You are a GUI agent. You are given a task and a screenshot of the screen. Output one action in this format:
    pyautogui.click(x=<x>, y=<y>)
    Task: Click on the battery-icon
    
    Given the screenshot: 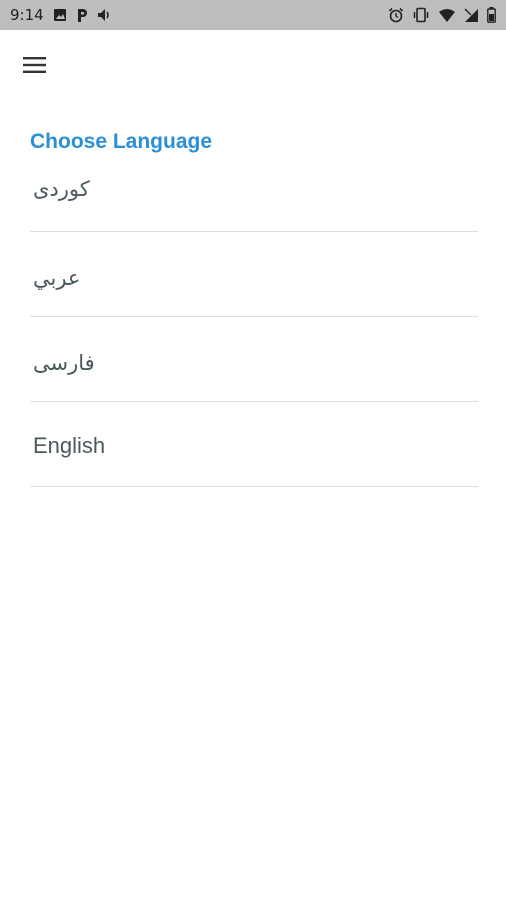 What is the action you would take?
    pyautogui.click(x=491, y=15)
    